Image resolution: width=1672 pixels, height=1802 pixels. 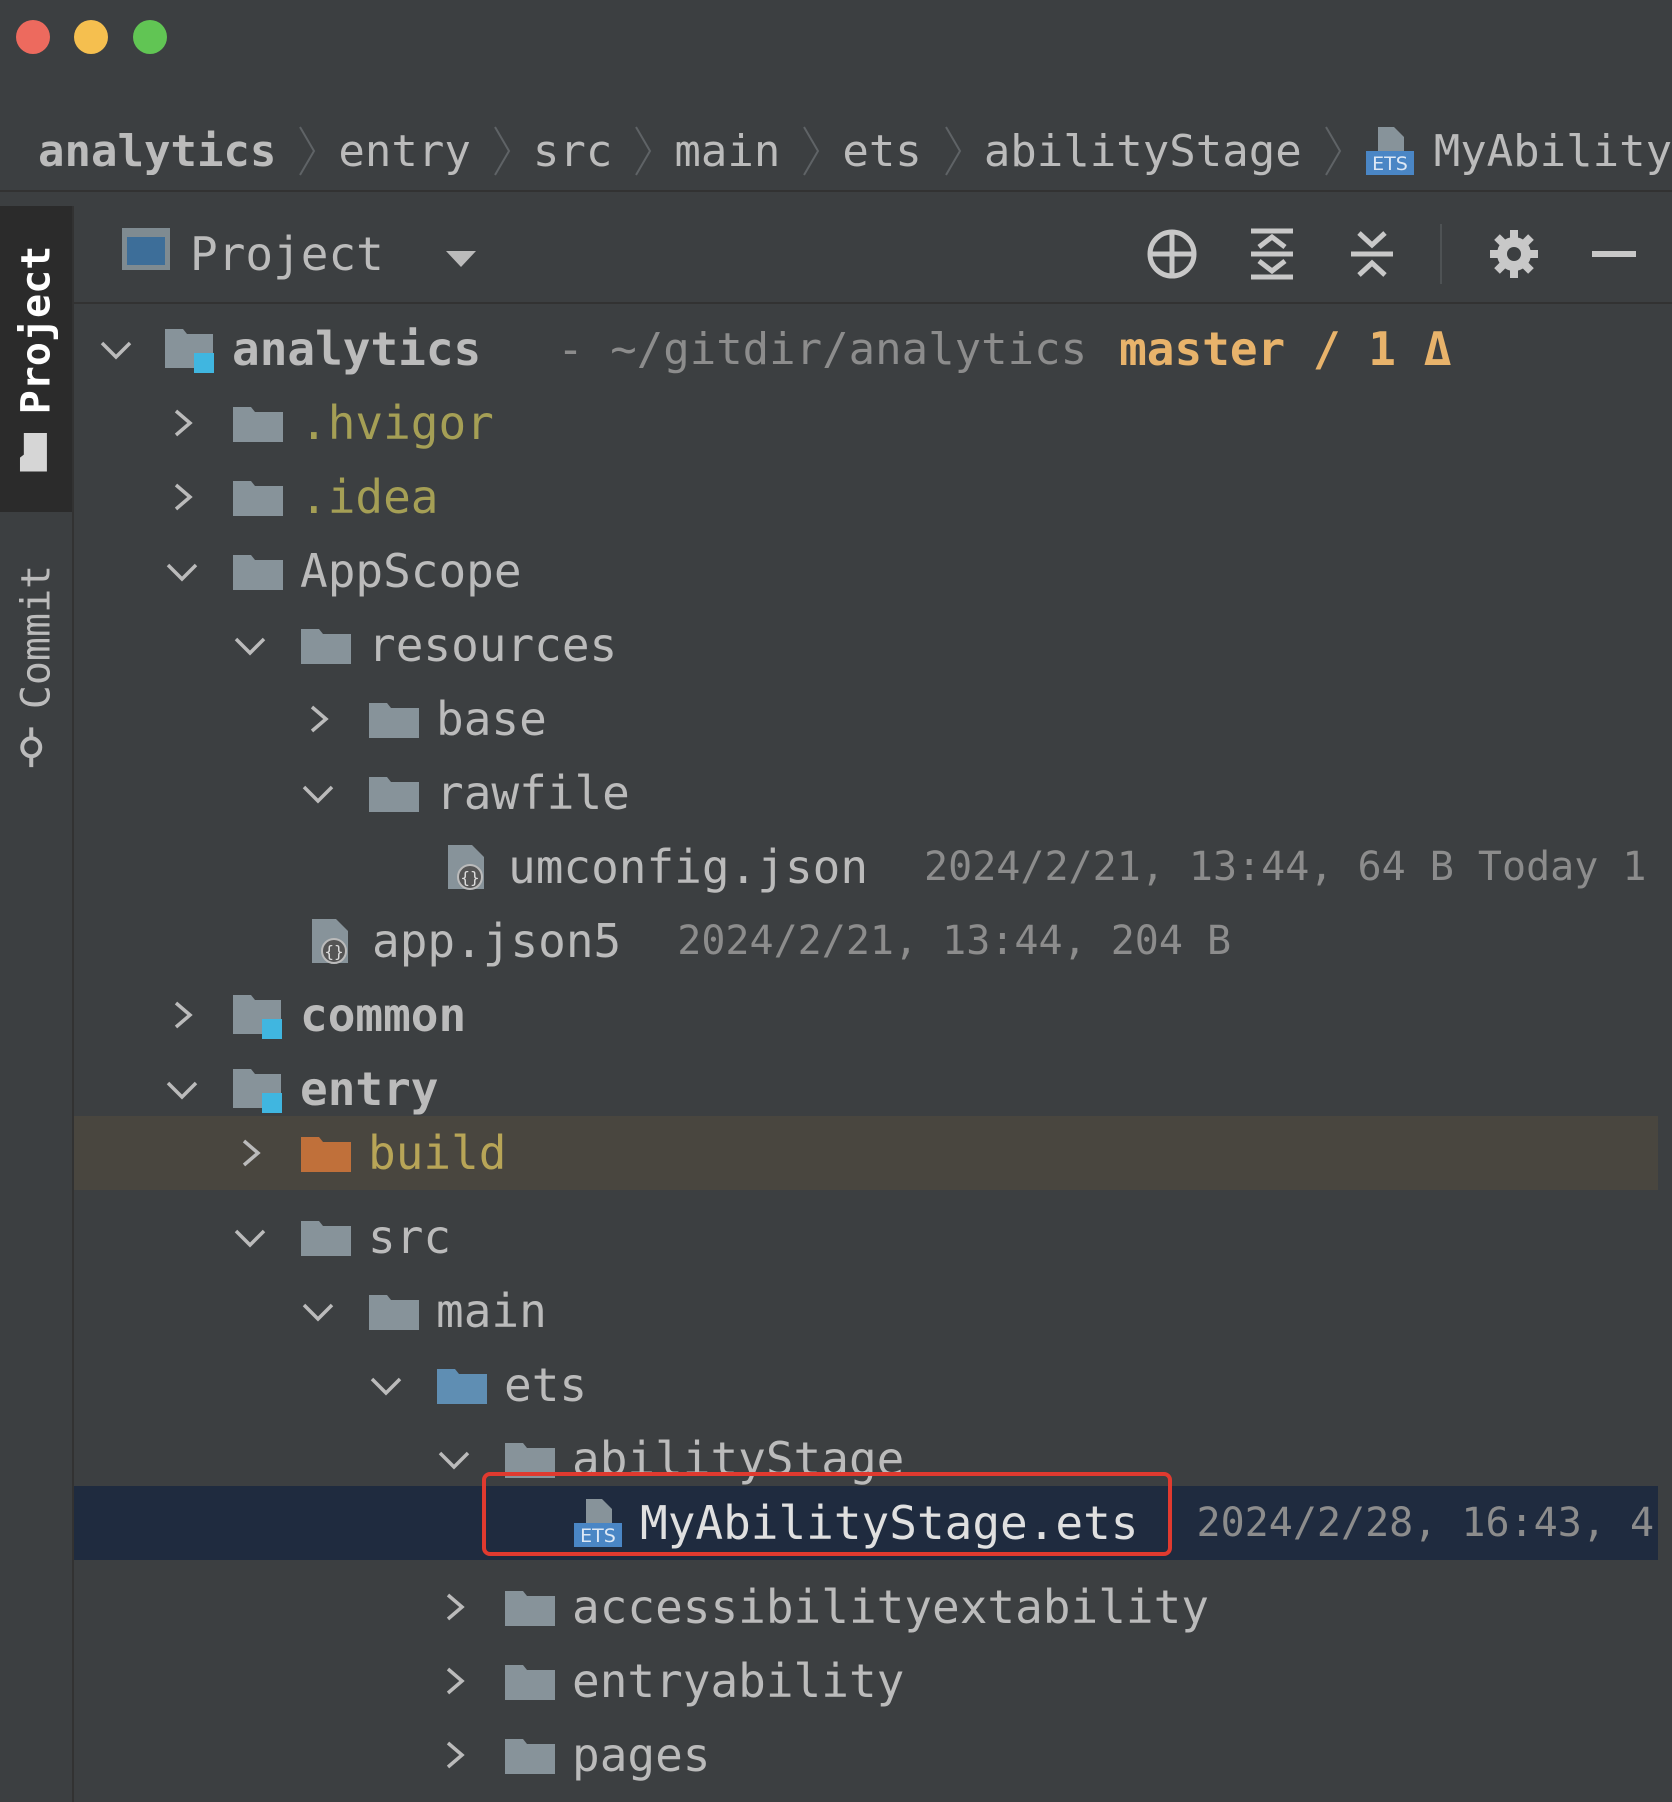 I want to click on tree-node-accessibilityextability: accessibilityextability, so click(x=866, y=1607).